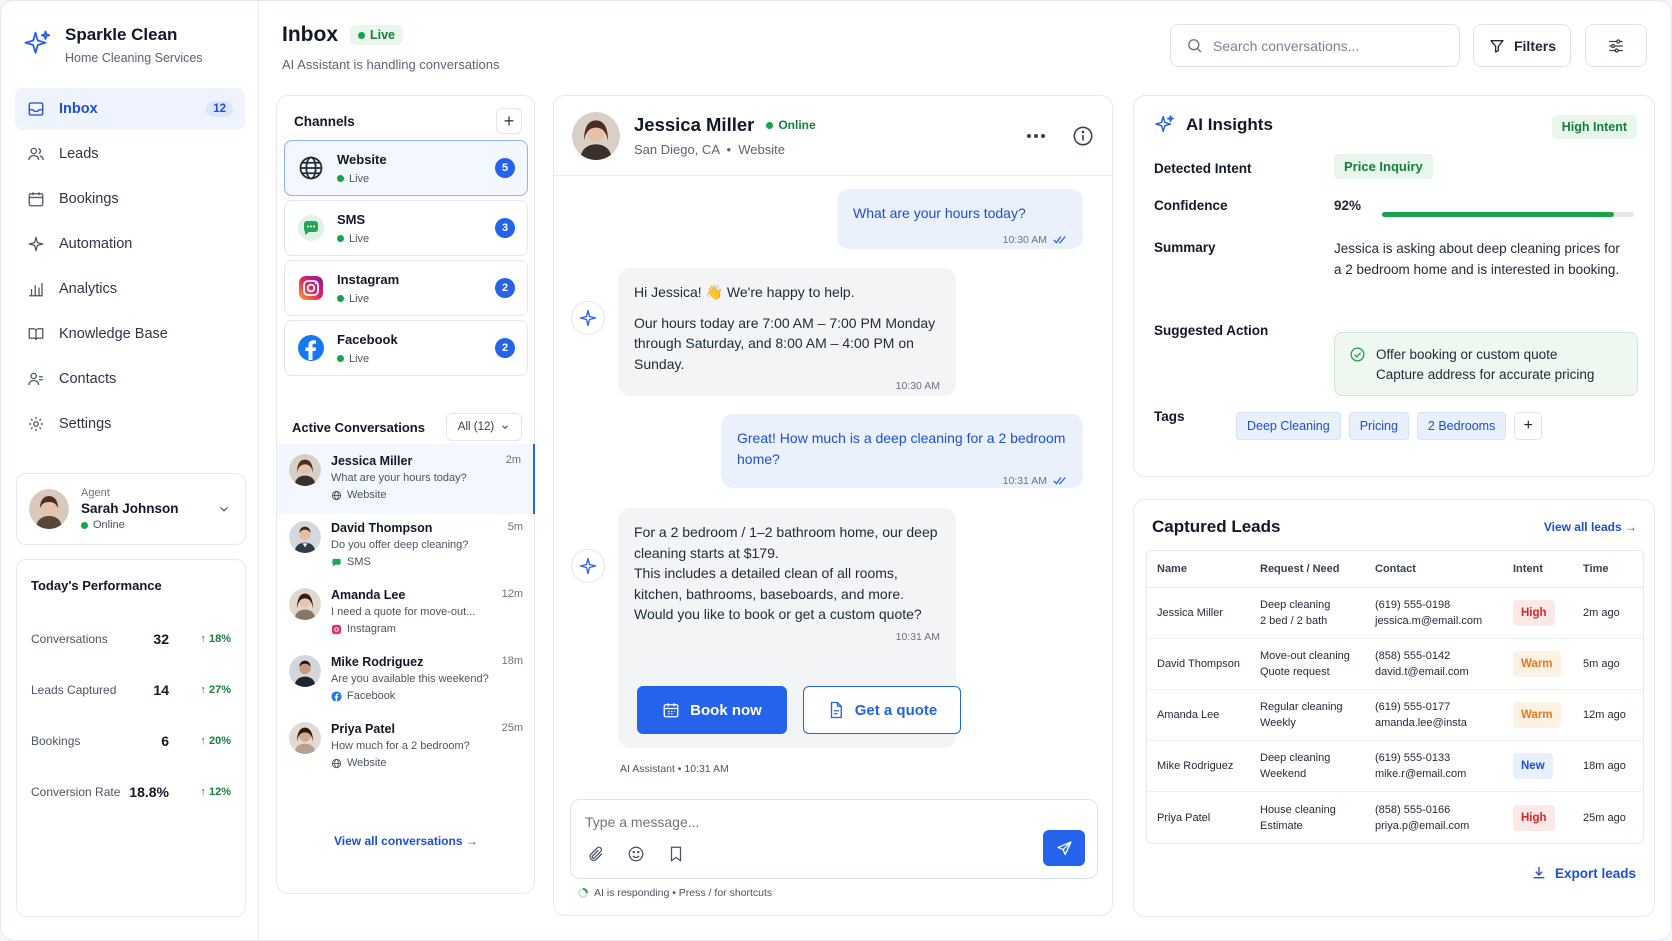  What do you see at coordinates (484, 427) in the screenshot?
I see `conversation-filter-dropdown: All (12)` at bounding box center [484, 427].